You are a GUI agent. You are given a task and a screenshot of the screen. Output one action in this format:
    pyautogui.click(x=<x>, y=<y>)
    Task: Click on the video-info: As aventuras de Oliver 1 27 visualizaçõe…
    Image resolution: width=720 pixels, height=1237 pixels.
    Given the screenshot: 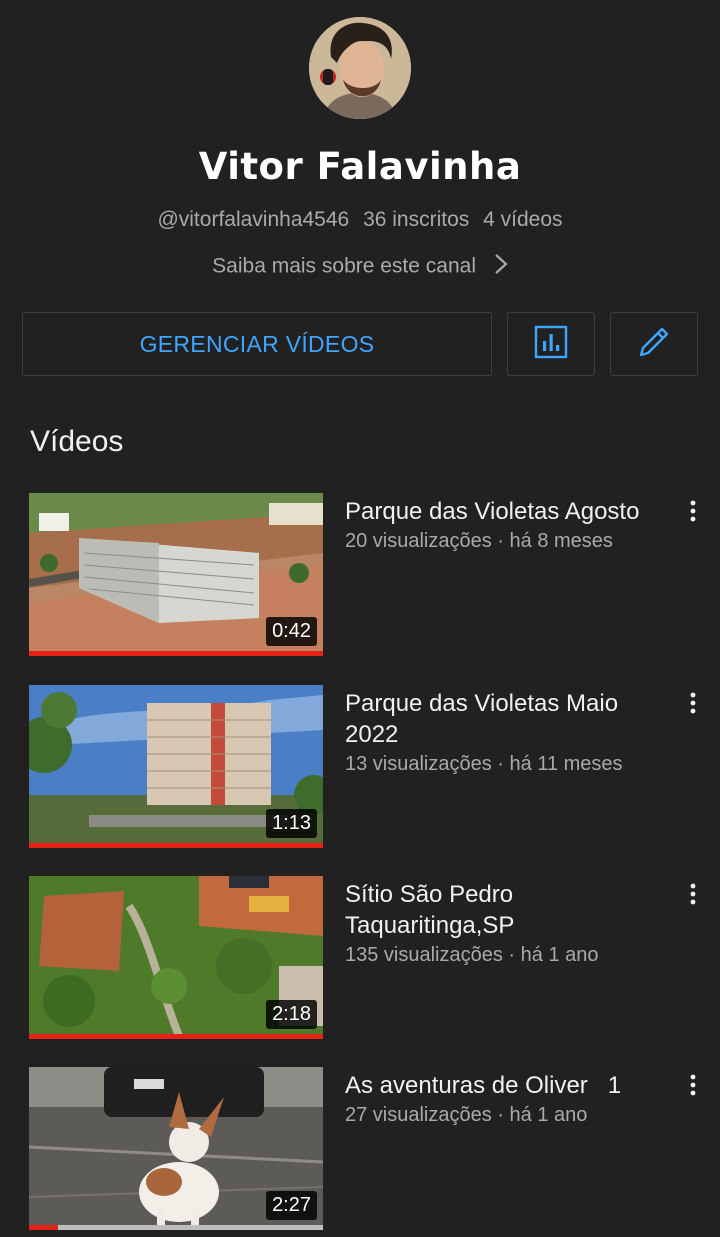 What is the action you would take?
    pyautogui.click(x=505, y=1099)
    